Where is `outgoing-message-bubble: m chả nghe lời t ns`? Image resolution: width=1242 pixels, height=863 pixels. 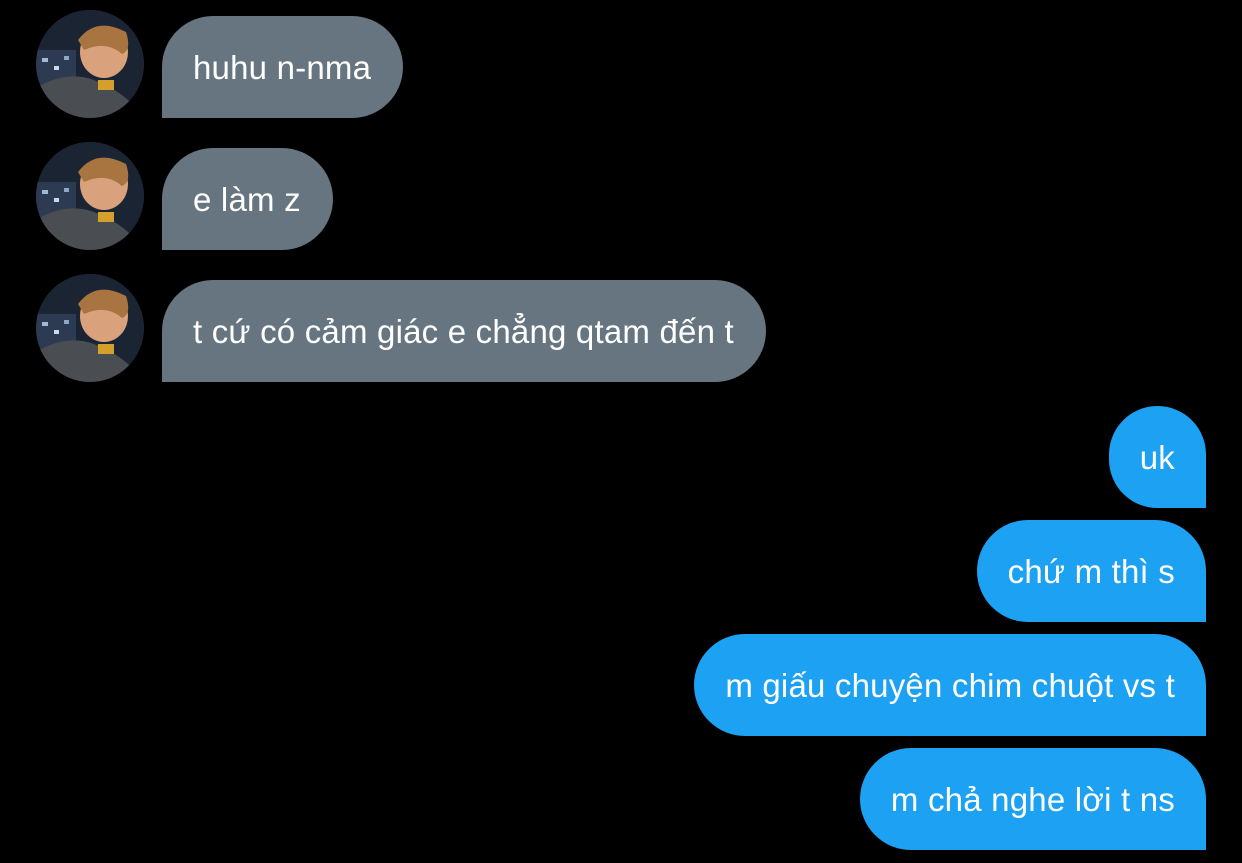
outgoing-message-bubble: m chả nghe lời t ns is located at coordinates (1032, 799).